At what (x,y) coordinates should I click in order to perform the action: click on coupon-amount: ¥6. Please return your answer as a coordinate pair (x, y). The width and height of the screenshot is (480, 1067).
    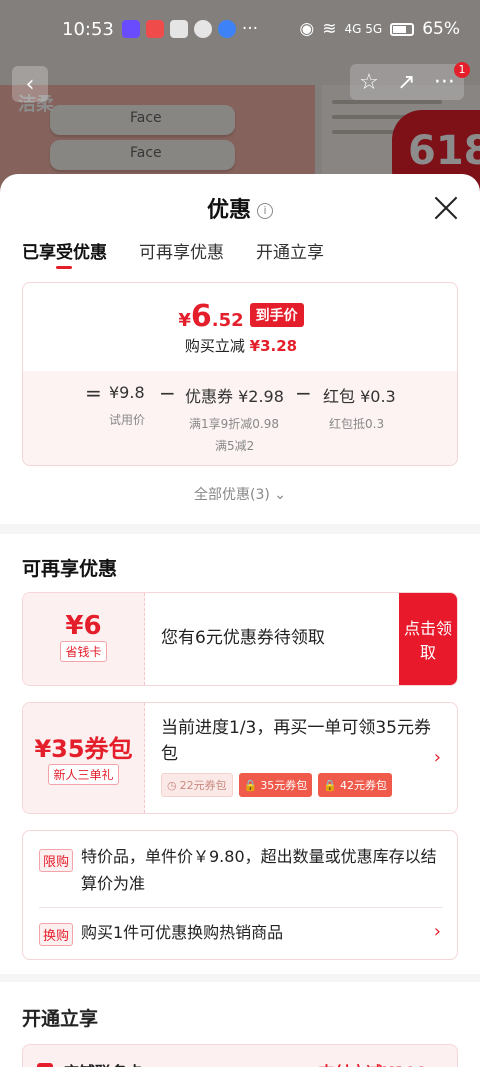
    Looking at the image, I should click on (83, 626).